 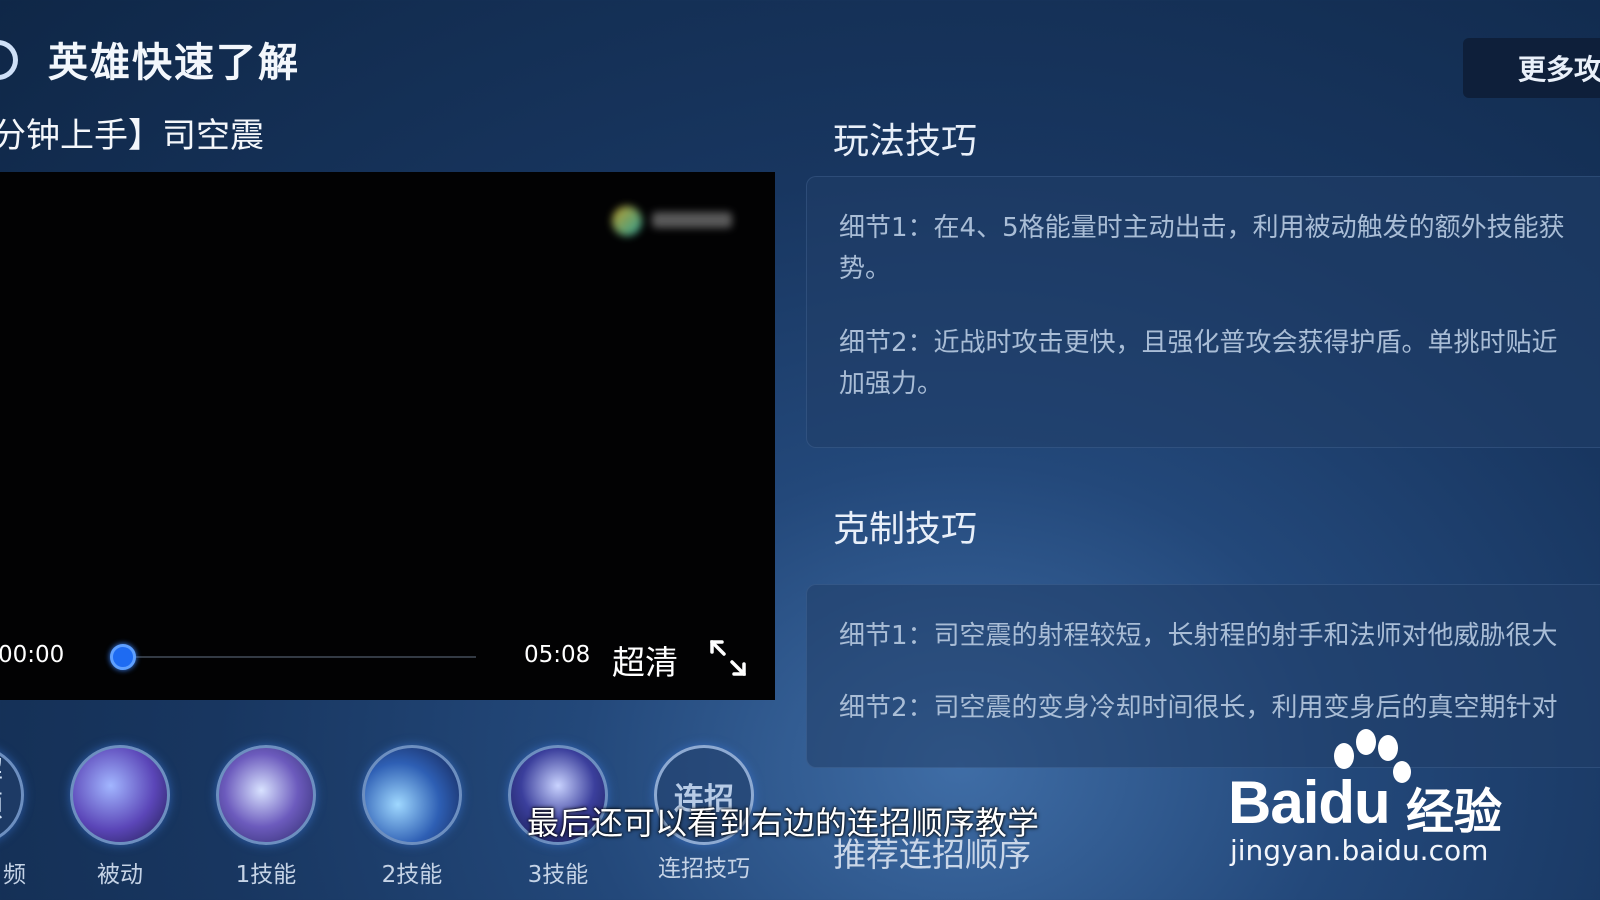 I want to click on baidu-watermark: Baidu 经验 jingyan.baidu.com, so click(x=1370, y=803).